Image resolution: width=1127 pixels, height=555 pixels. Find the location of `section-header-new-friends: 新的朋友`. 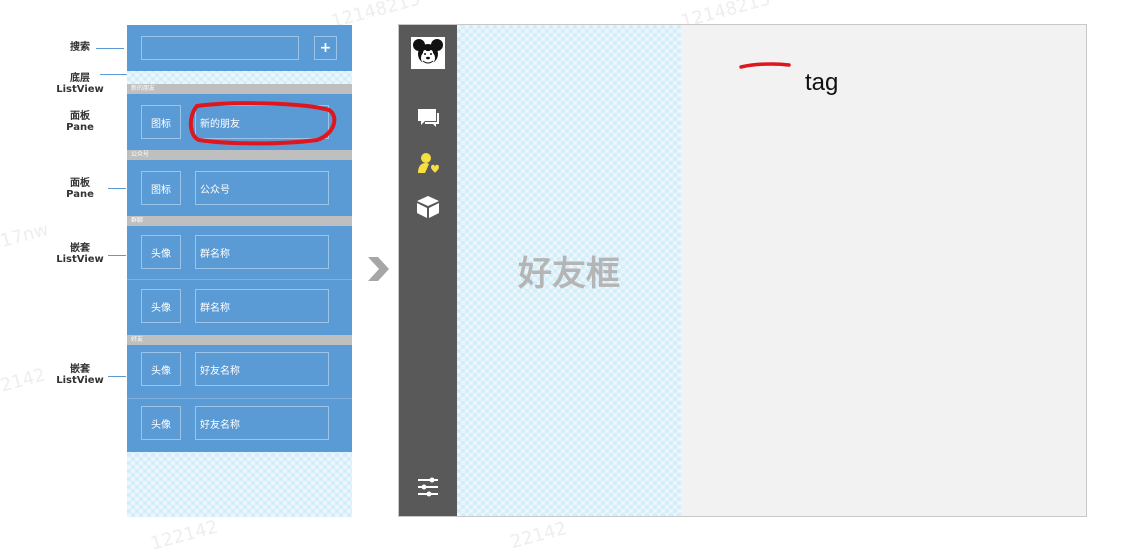

section-header-new-friends: 新的朋友 is located at coordinates (239, 89).